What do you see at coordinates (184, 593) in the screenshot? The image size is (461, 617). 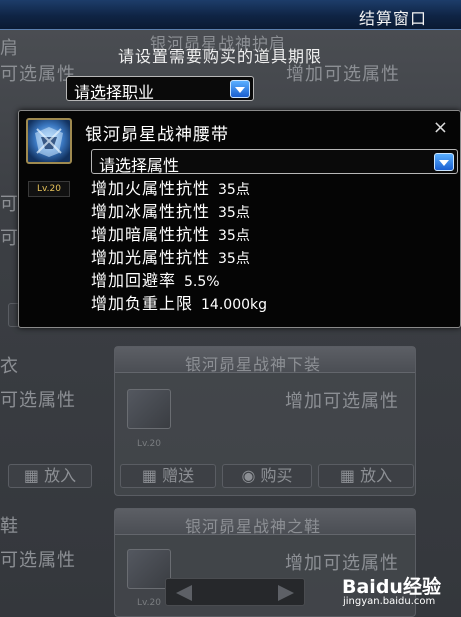 I see `prev-page-icon` at bounding box center [184, 593].